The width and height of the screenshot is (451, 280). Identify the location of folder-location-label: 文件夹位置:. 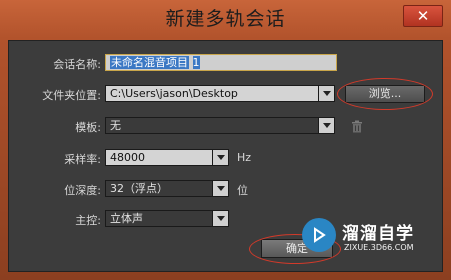
(71, 95).